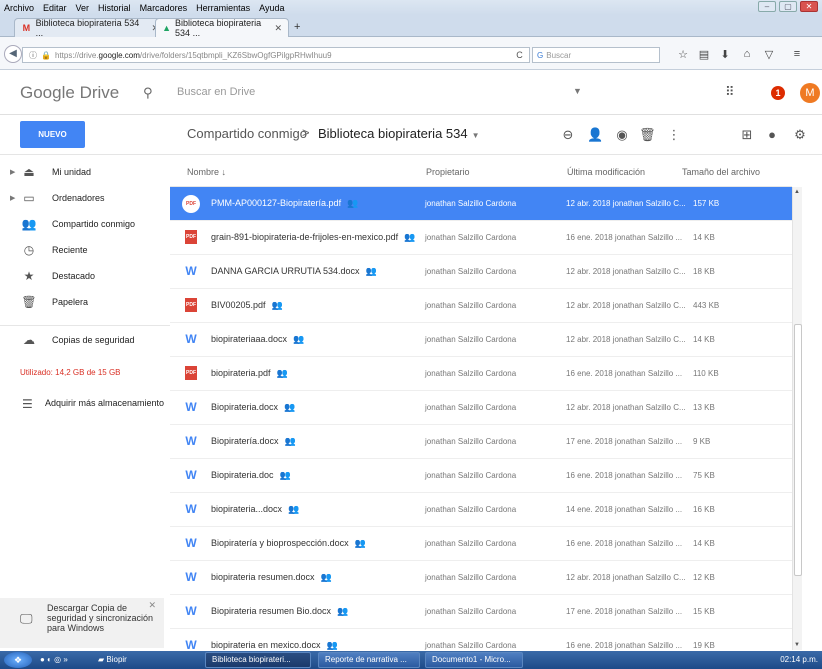 This screenshot has width=822, height=669. What do you see at coordinates (54, 659) in the screenshot?
I see `quicklaunch-icons: ● ◐ ◎ »` at bounding box center [54, 659].